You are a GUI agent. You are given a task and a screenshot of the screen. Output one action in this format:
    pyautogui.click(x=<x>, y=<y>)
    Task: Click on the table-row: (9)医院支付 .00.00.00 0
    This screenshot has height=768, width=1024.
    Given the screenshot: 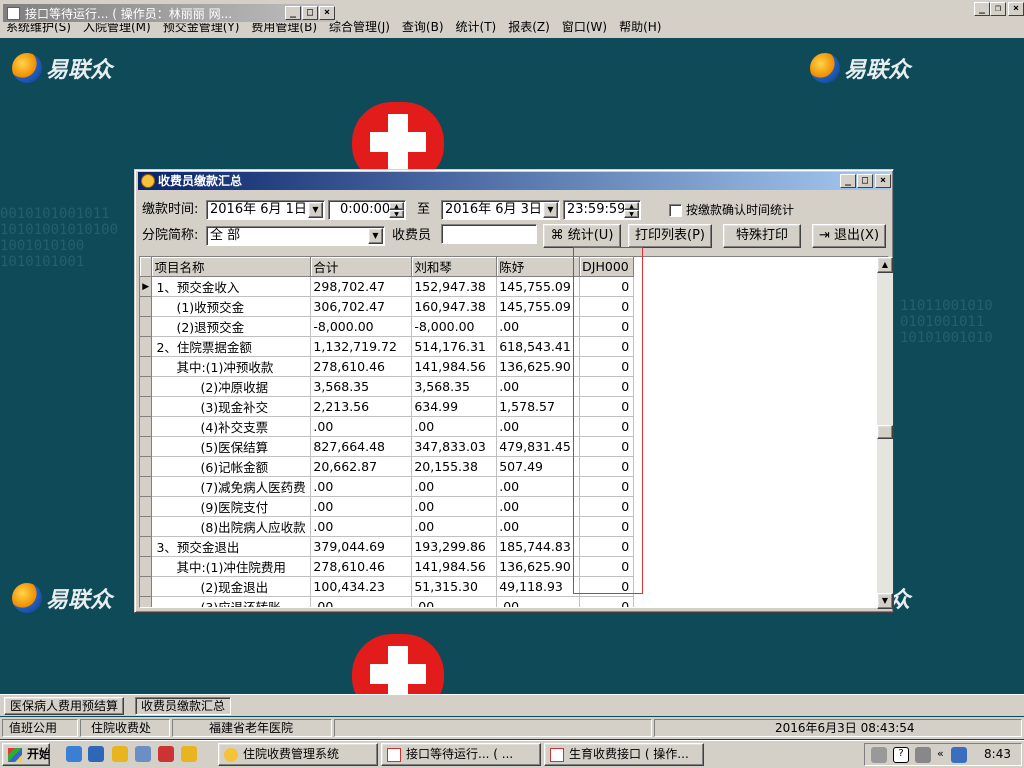 What is the action you would take?
    pyautogui.click(x=514, y=506)
    